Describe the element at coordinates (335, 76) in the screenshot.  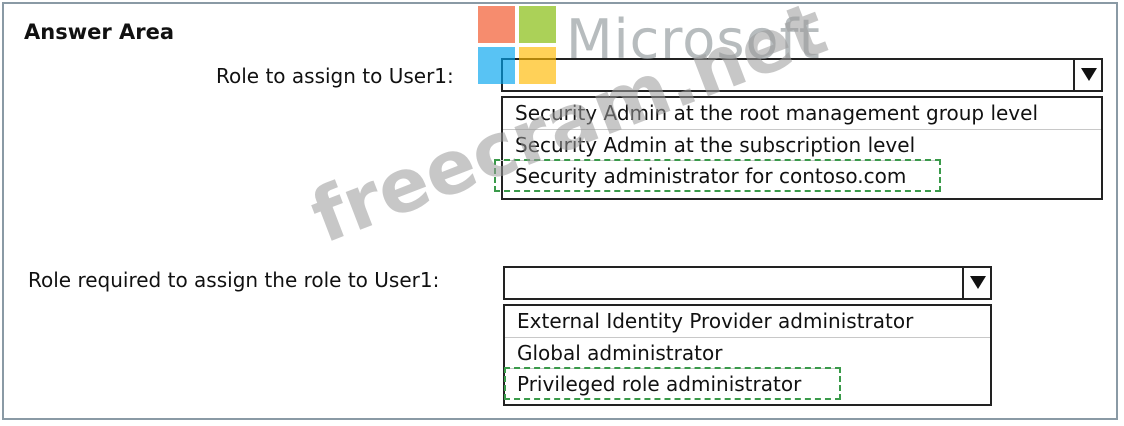
I see `question-1-label: Role to assign to User1:` at that location.